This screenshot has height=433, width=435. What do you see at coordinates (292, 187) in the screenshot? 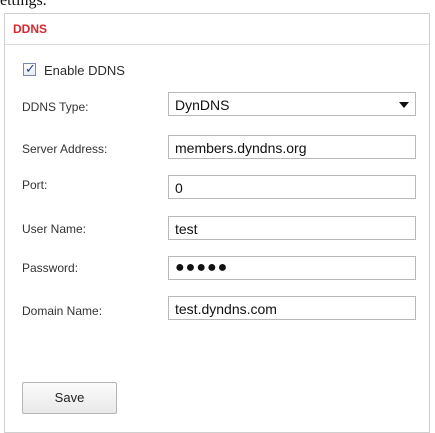
I see `port-input: 0` at bounding box center [292, 187].